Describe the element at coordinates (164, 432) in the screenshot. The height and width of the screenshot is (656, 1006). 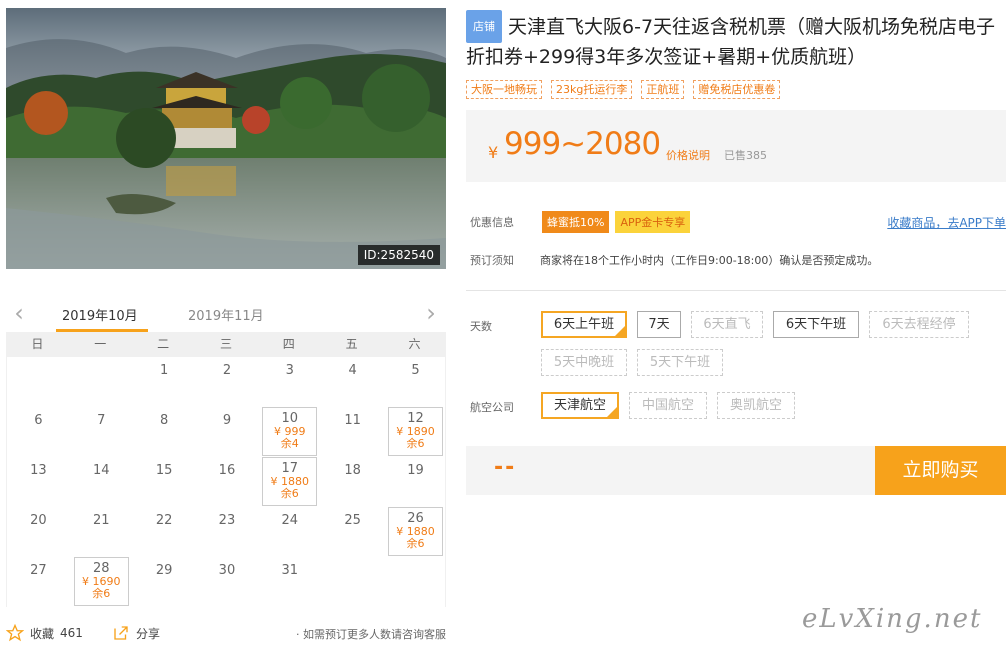
I see `calendar-day: 8` at that location.